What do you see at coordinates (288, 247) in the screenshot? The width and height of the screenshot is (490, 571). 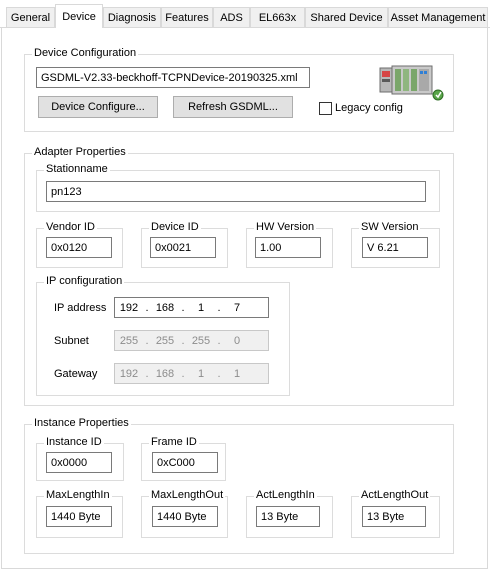 I see `hw-version-field: 1.00` at bounding box center [288, 247].